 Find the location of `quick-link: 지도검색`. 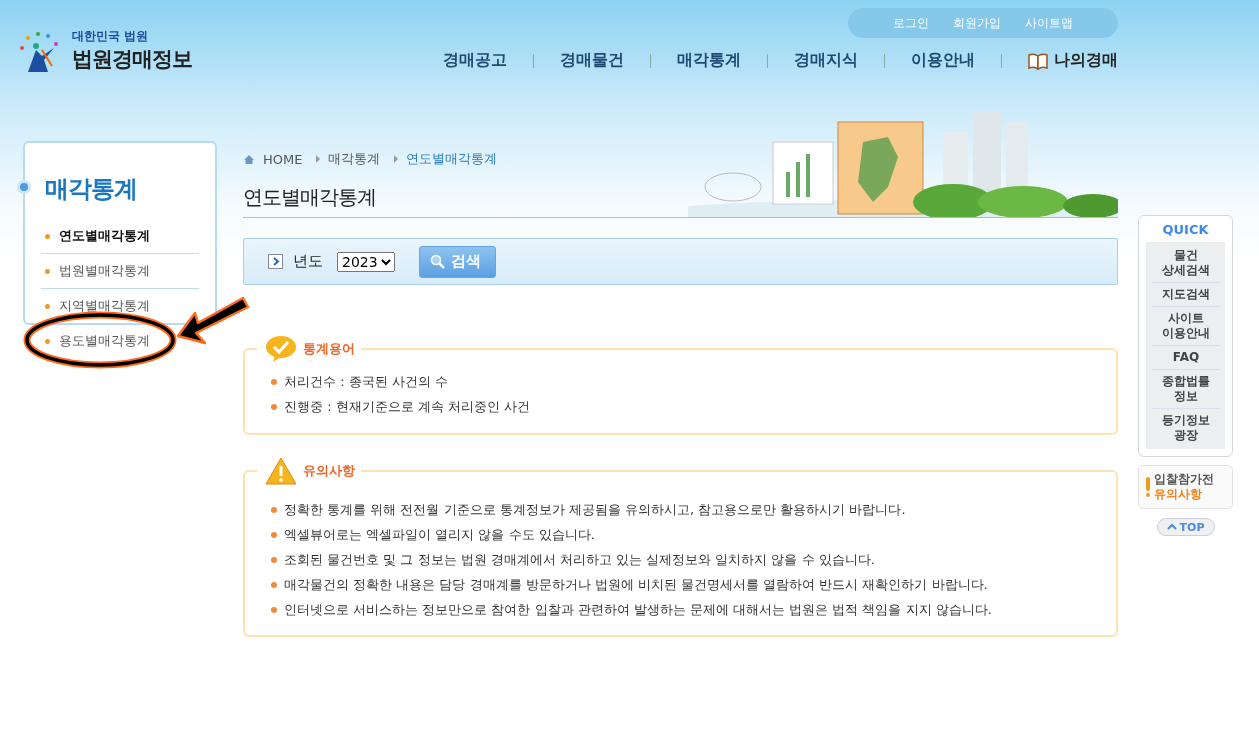

quick-link: 지도검색 is located at coordinates (1186, 295).